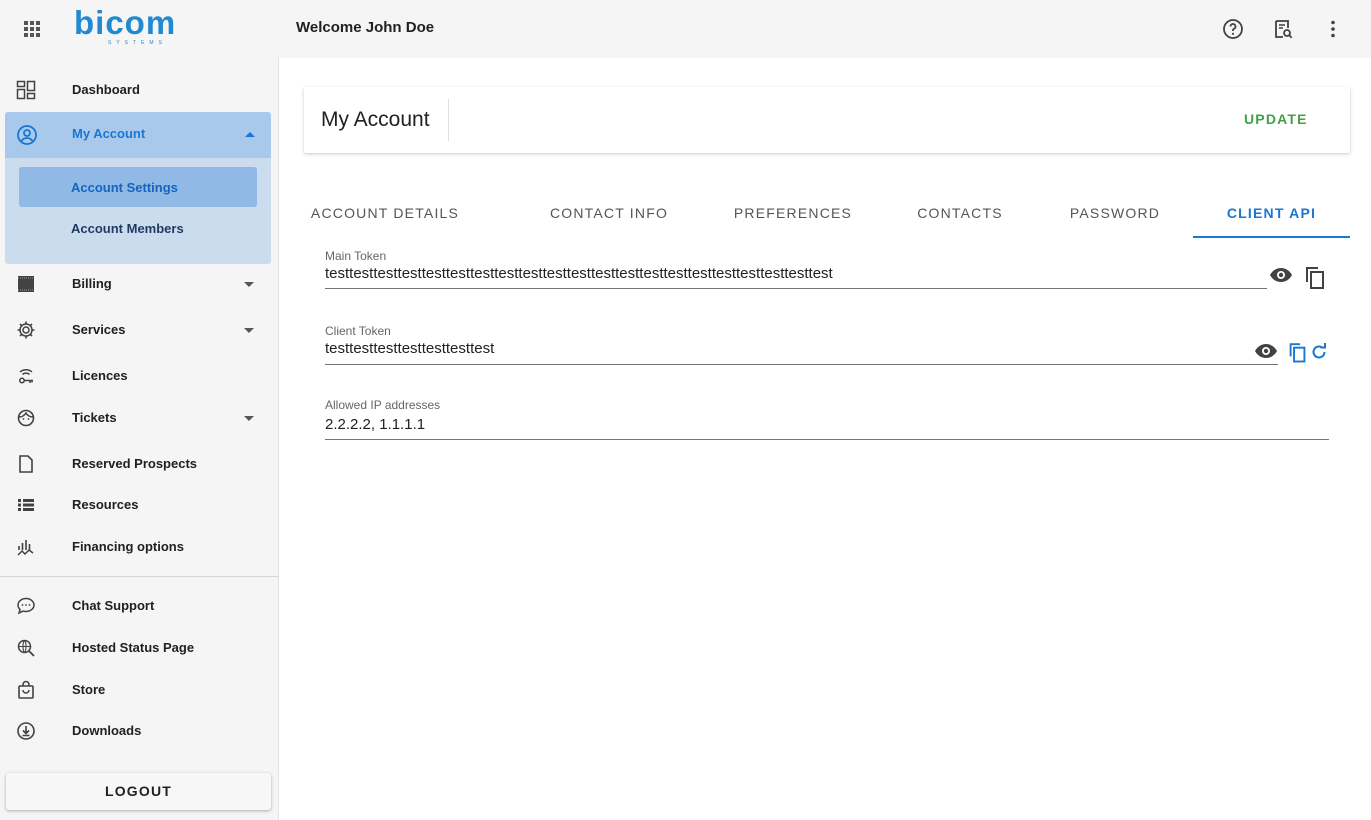 The width and height of the screenshot is (1371, 820). Describe the element at coordinates (960, 214) in the screenshot. I see `tab-contacts: CONTACTS` at that location.